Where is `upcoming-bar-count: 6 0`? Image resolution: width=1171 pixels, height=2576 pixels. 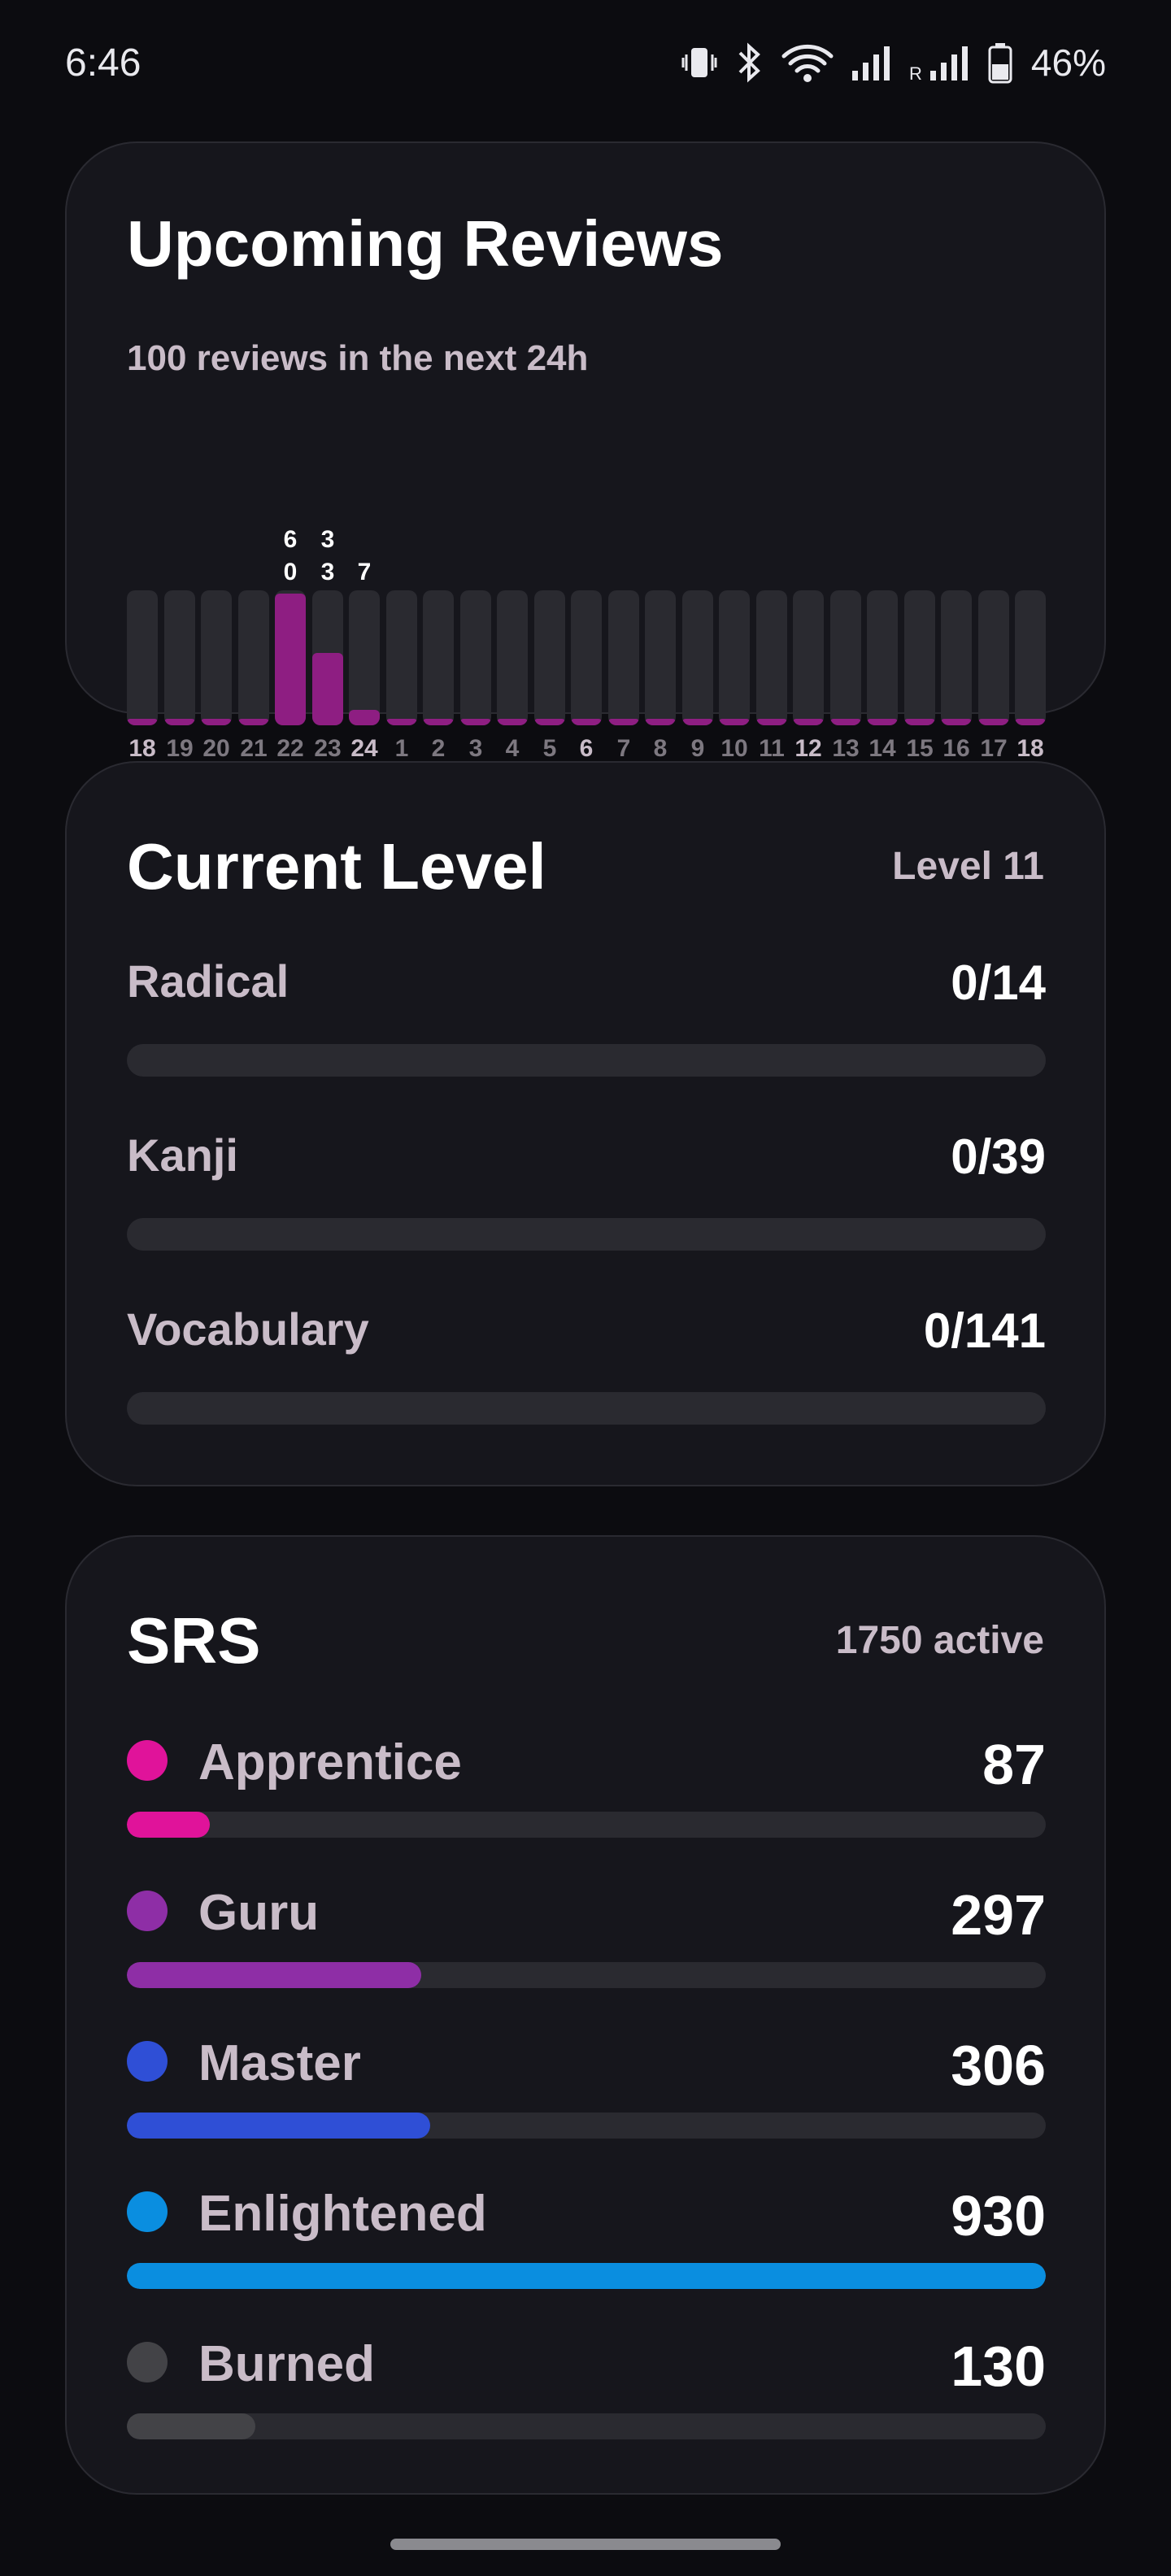
upcoming-bar-count: 6 0 is located at coordinates (290, 556).